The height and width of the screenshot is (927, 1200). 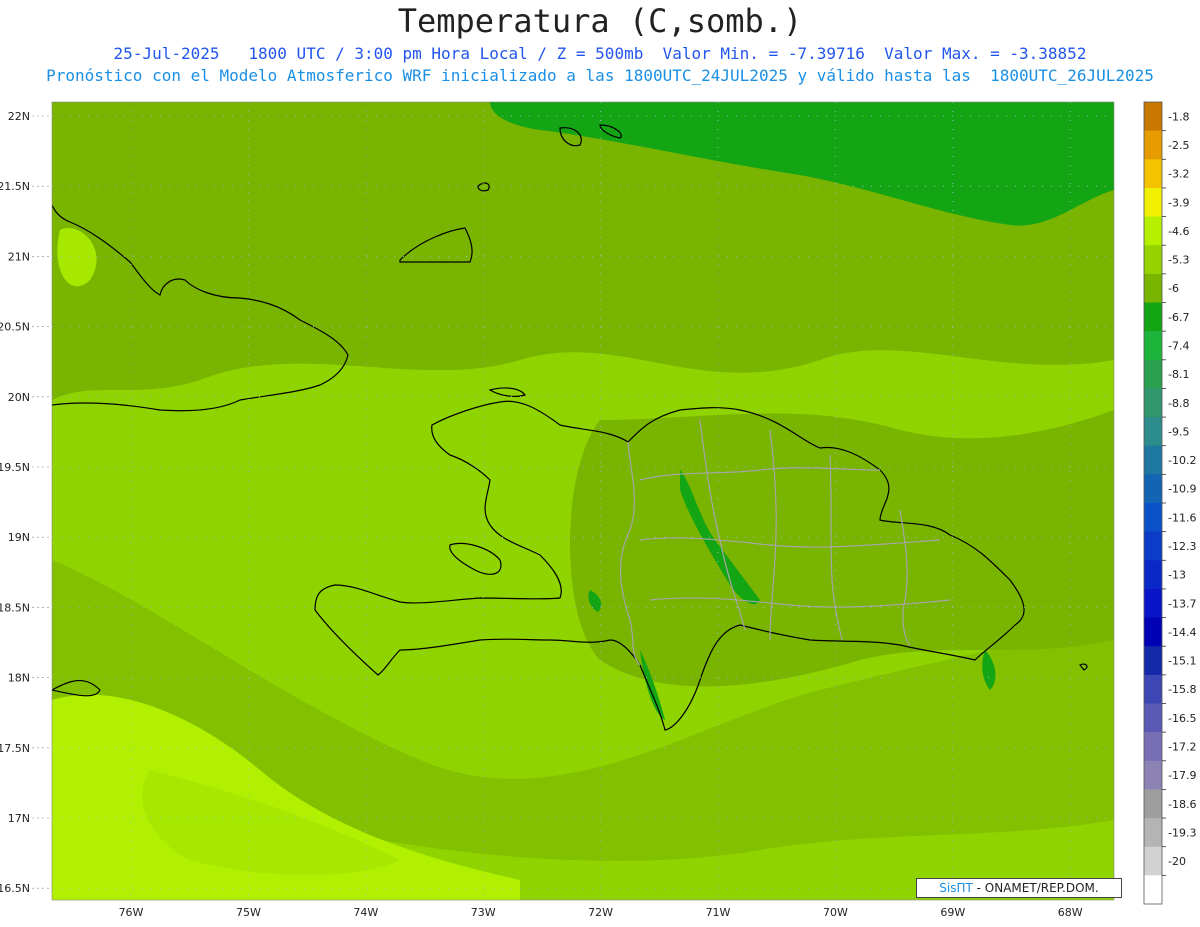 I want to click on colorbar-label: -13.7, so click(x=1182, y=603).